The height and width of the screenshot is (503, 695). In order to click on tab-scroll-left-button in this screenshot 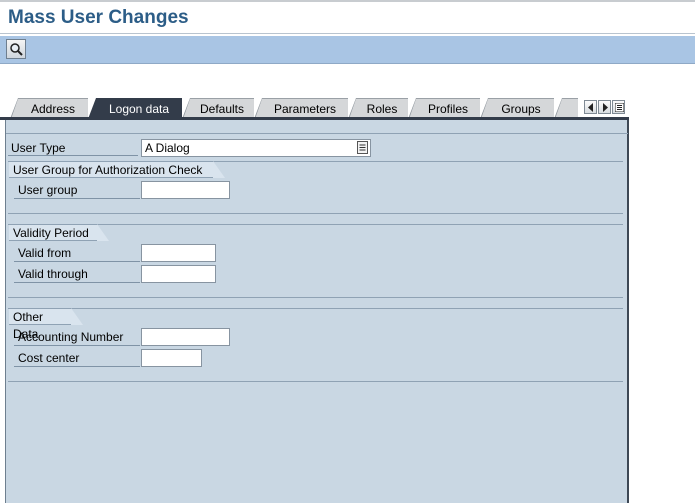, I will do `click(590, 107)`.